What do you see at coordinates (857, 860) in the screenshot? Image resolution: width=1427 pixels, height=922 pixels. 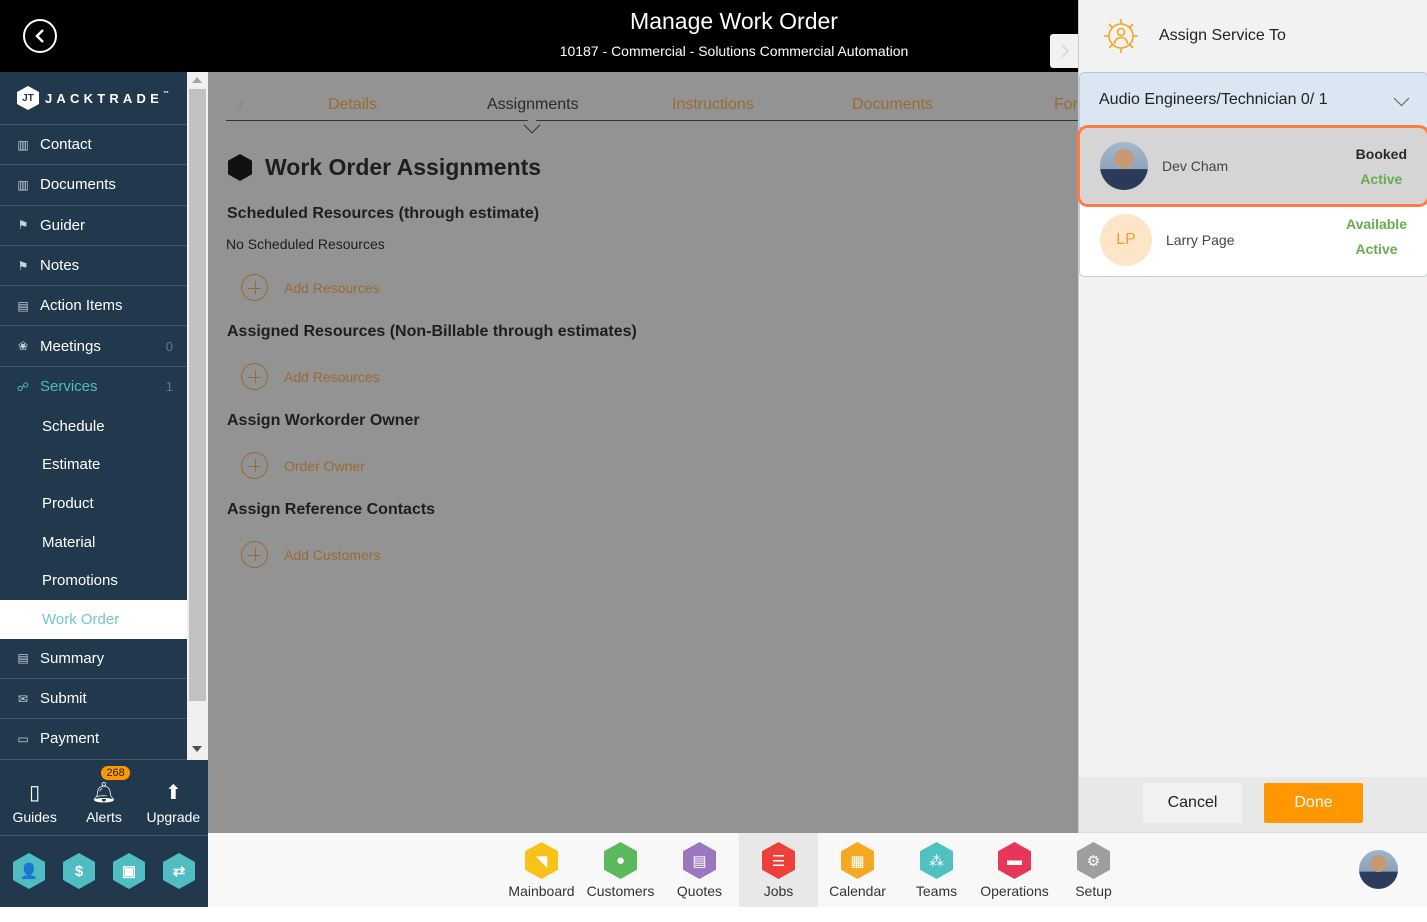 I see `calendar-icon: ▦` at bounding box center [857, 860].